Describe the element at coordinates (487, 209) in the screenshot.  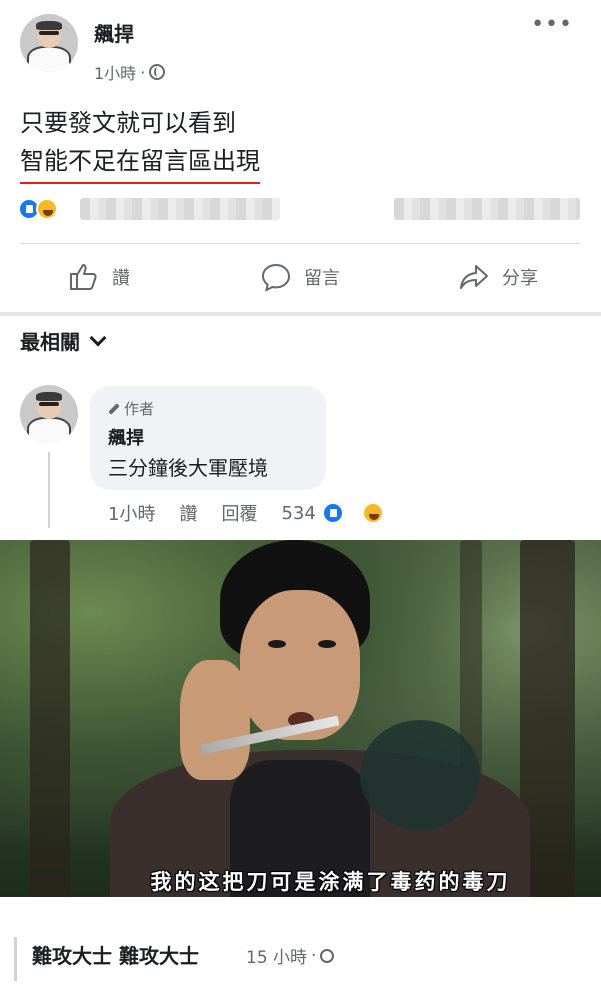
I see `blurred-counts` at that location.